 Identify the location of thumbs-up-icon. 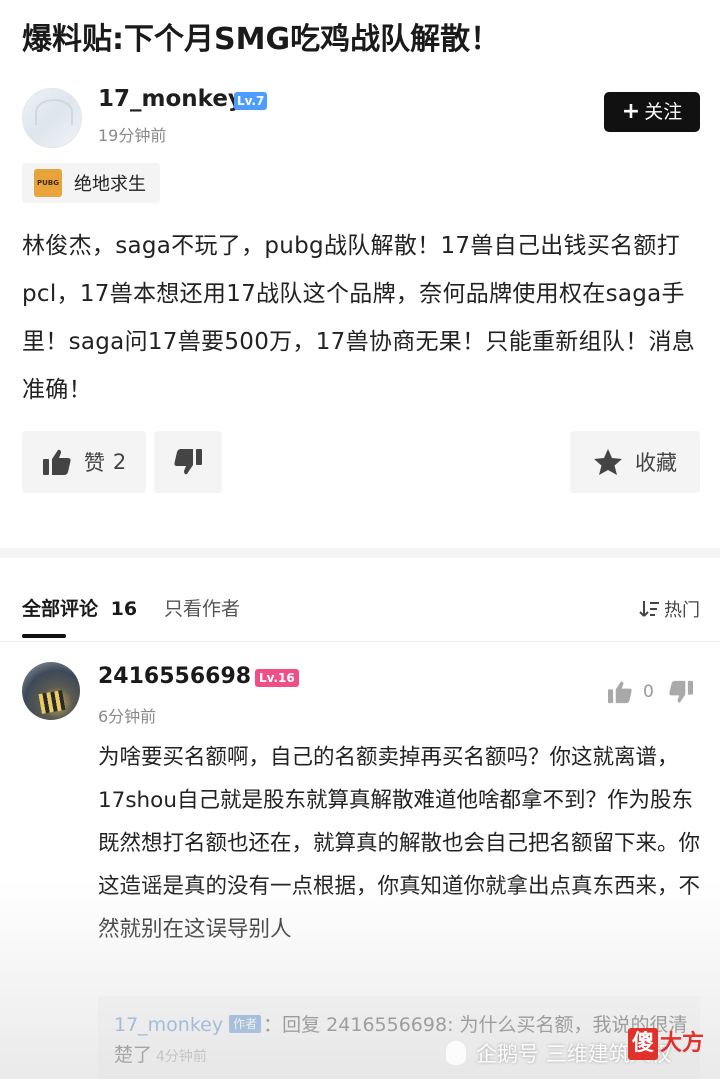
(56, 462).